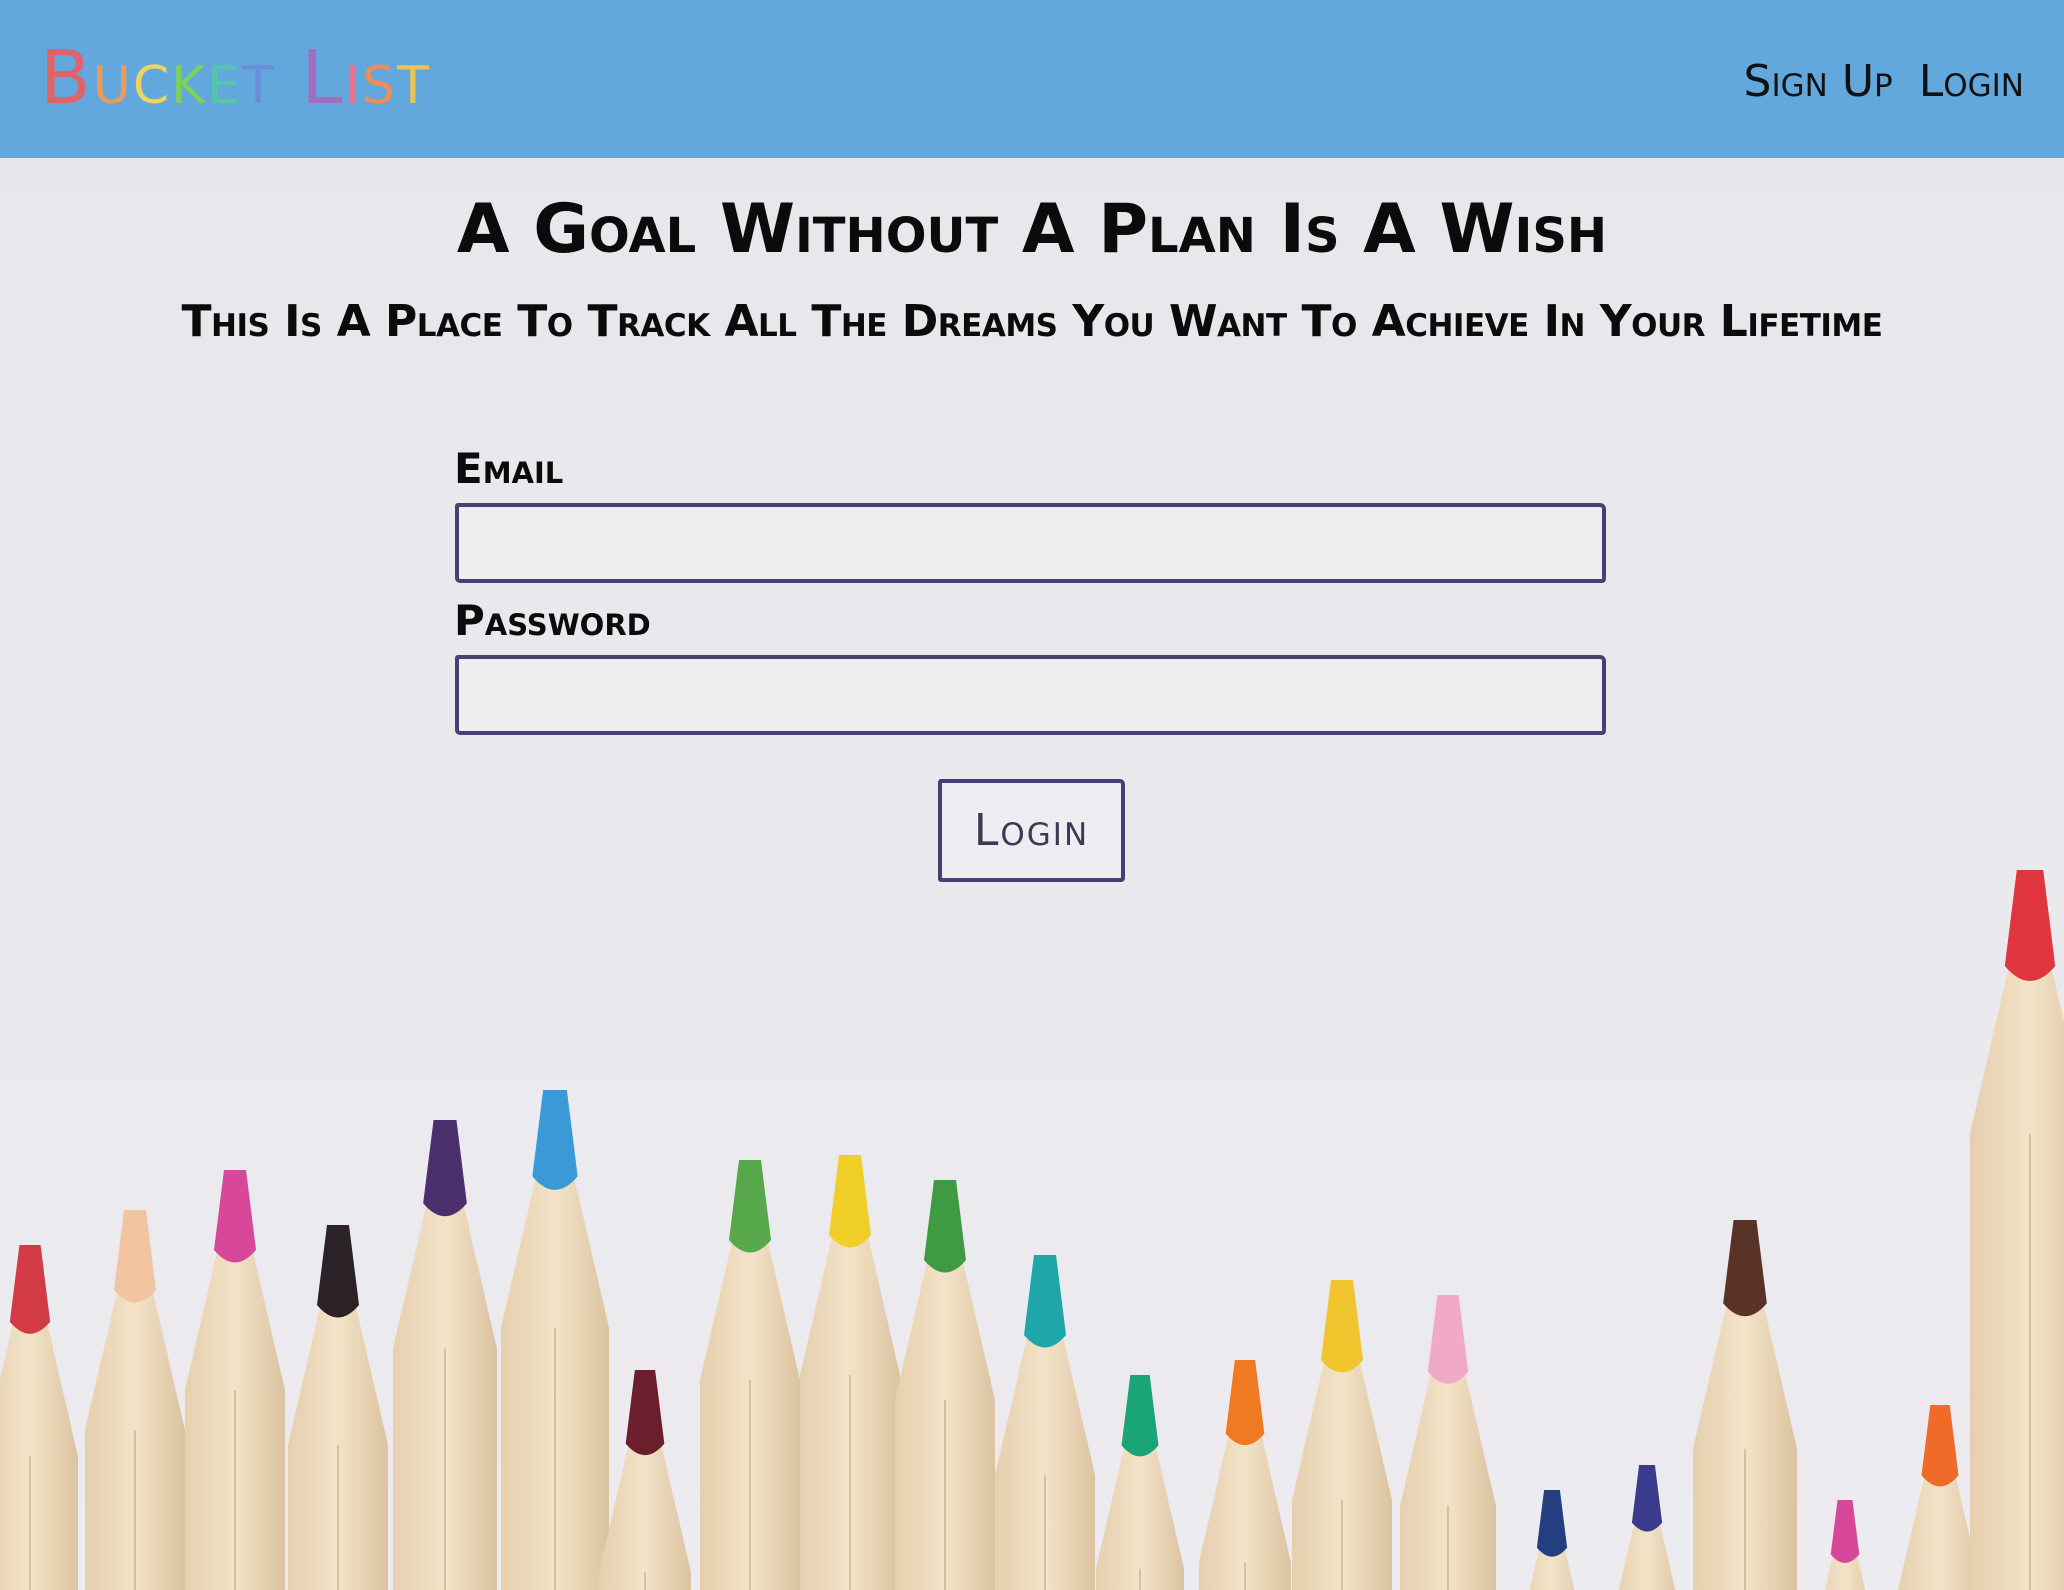 This screenshot has height=1590, width=2064. Describe the element at coordinates (66, 78) in the screenshot. I see `brand-letter: B` at that location.